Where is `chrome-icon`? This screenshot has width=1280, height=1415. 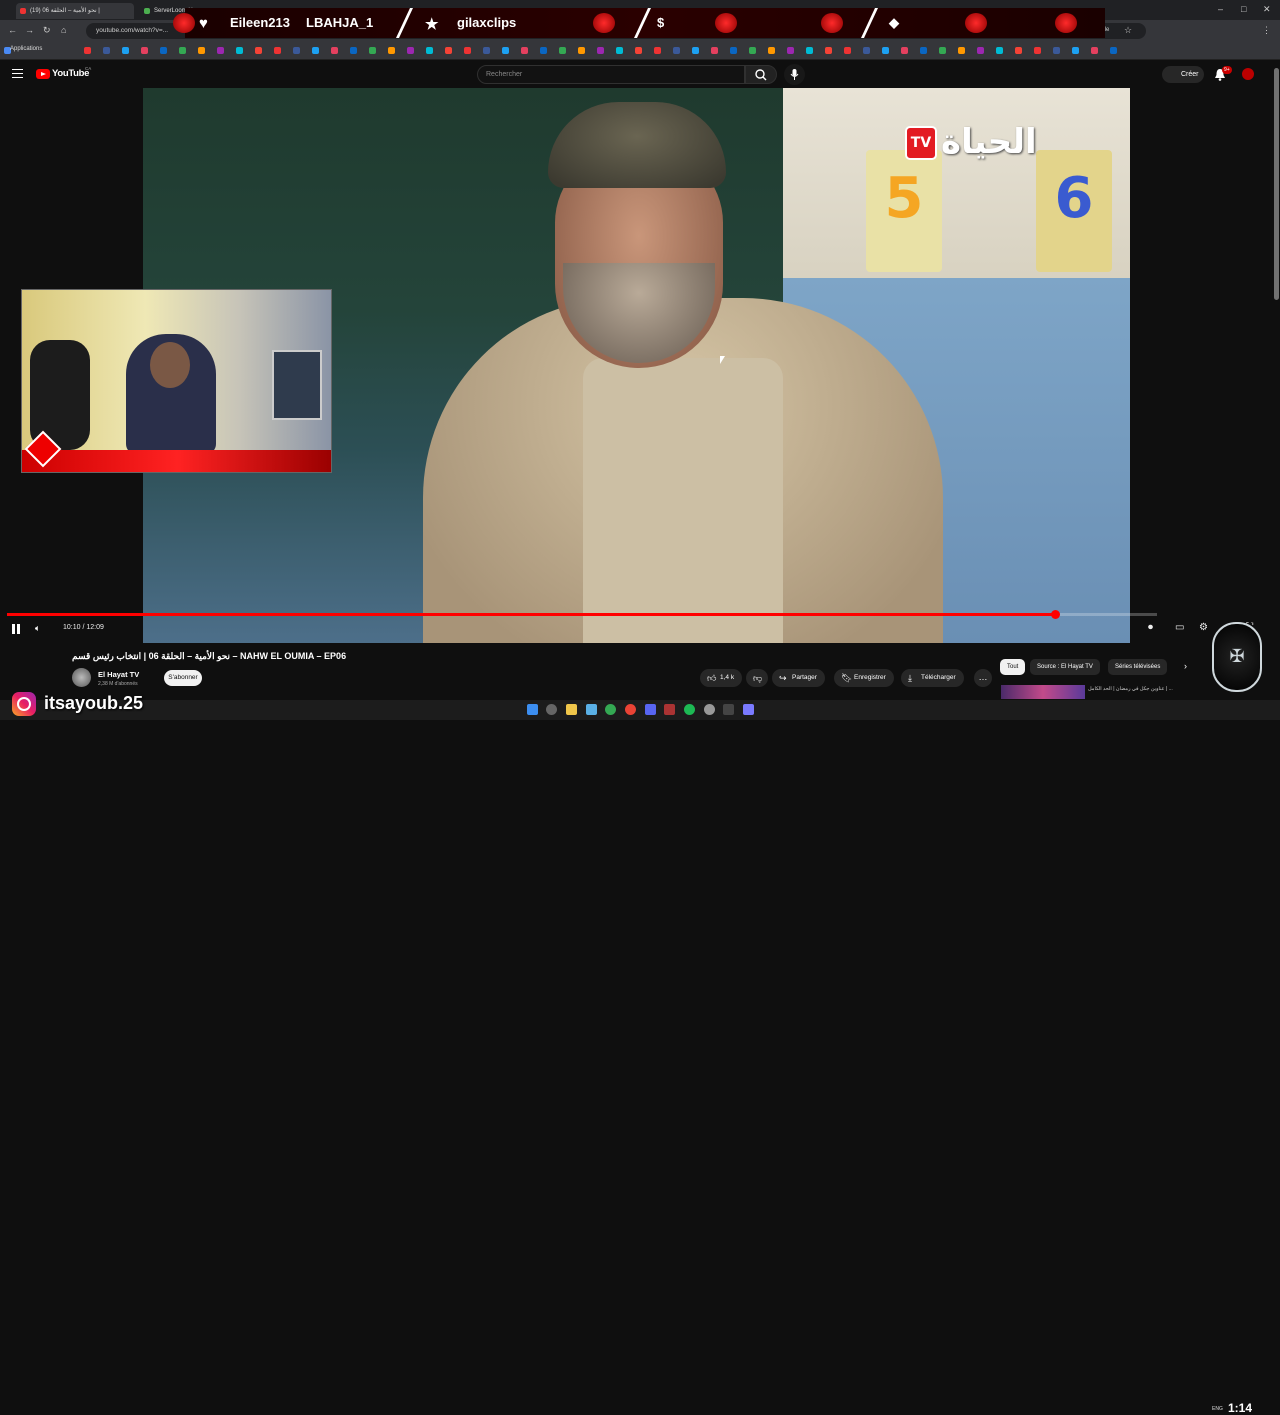
chrome-icon is located at coordinates (630, 709).